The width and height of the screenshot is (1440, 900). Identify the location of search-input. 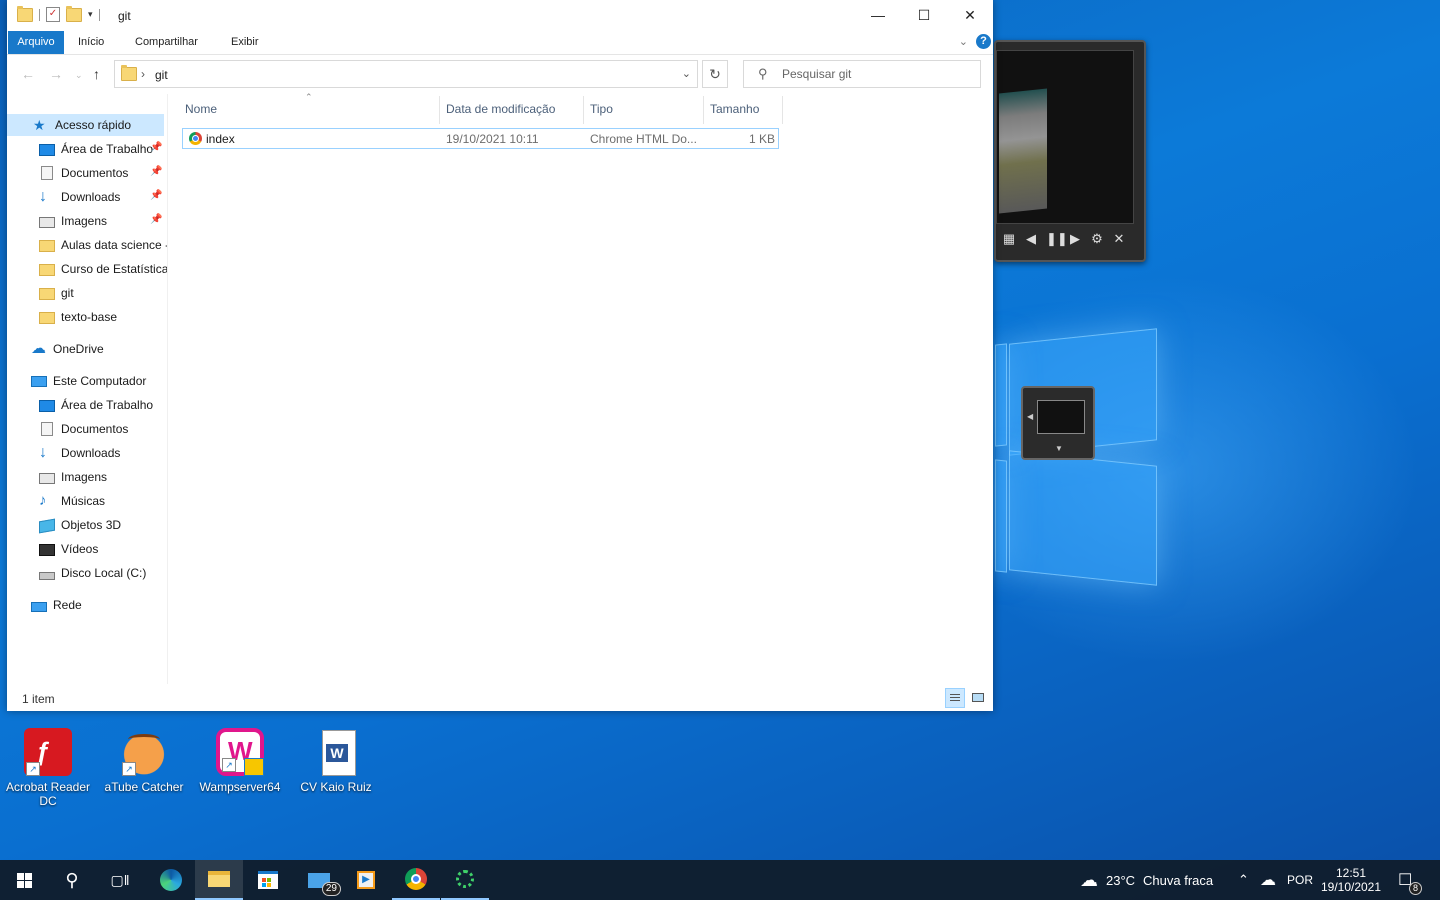
(877, 74).